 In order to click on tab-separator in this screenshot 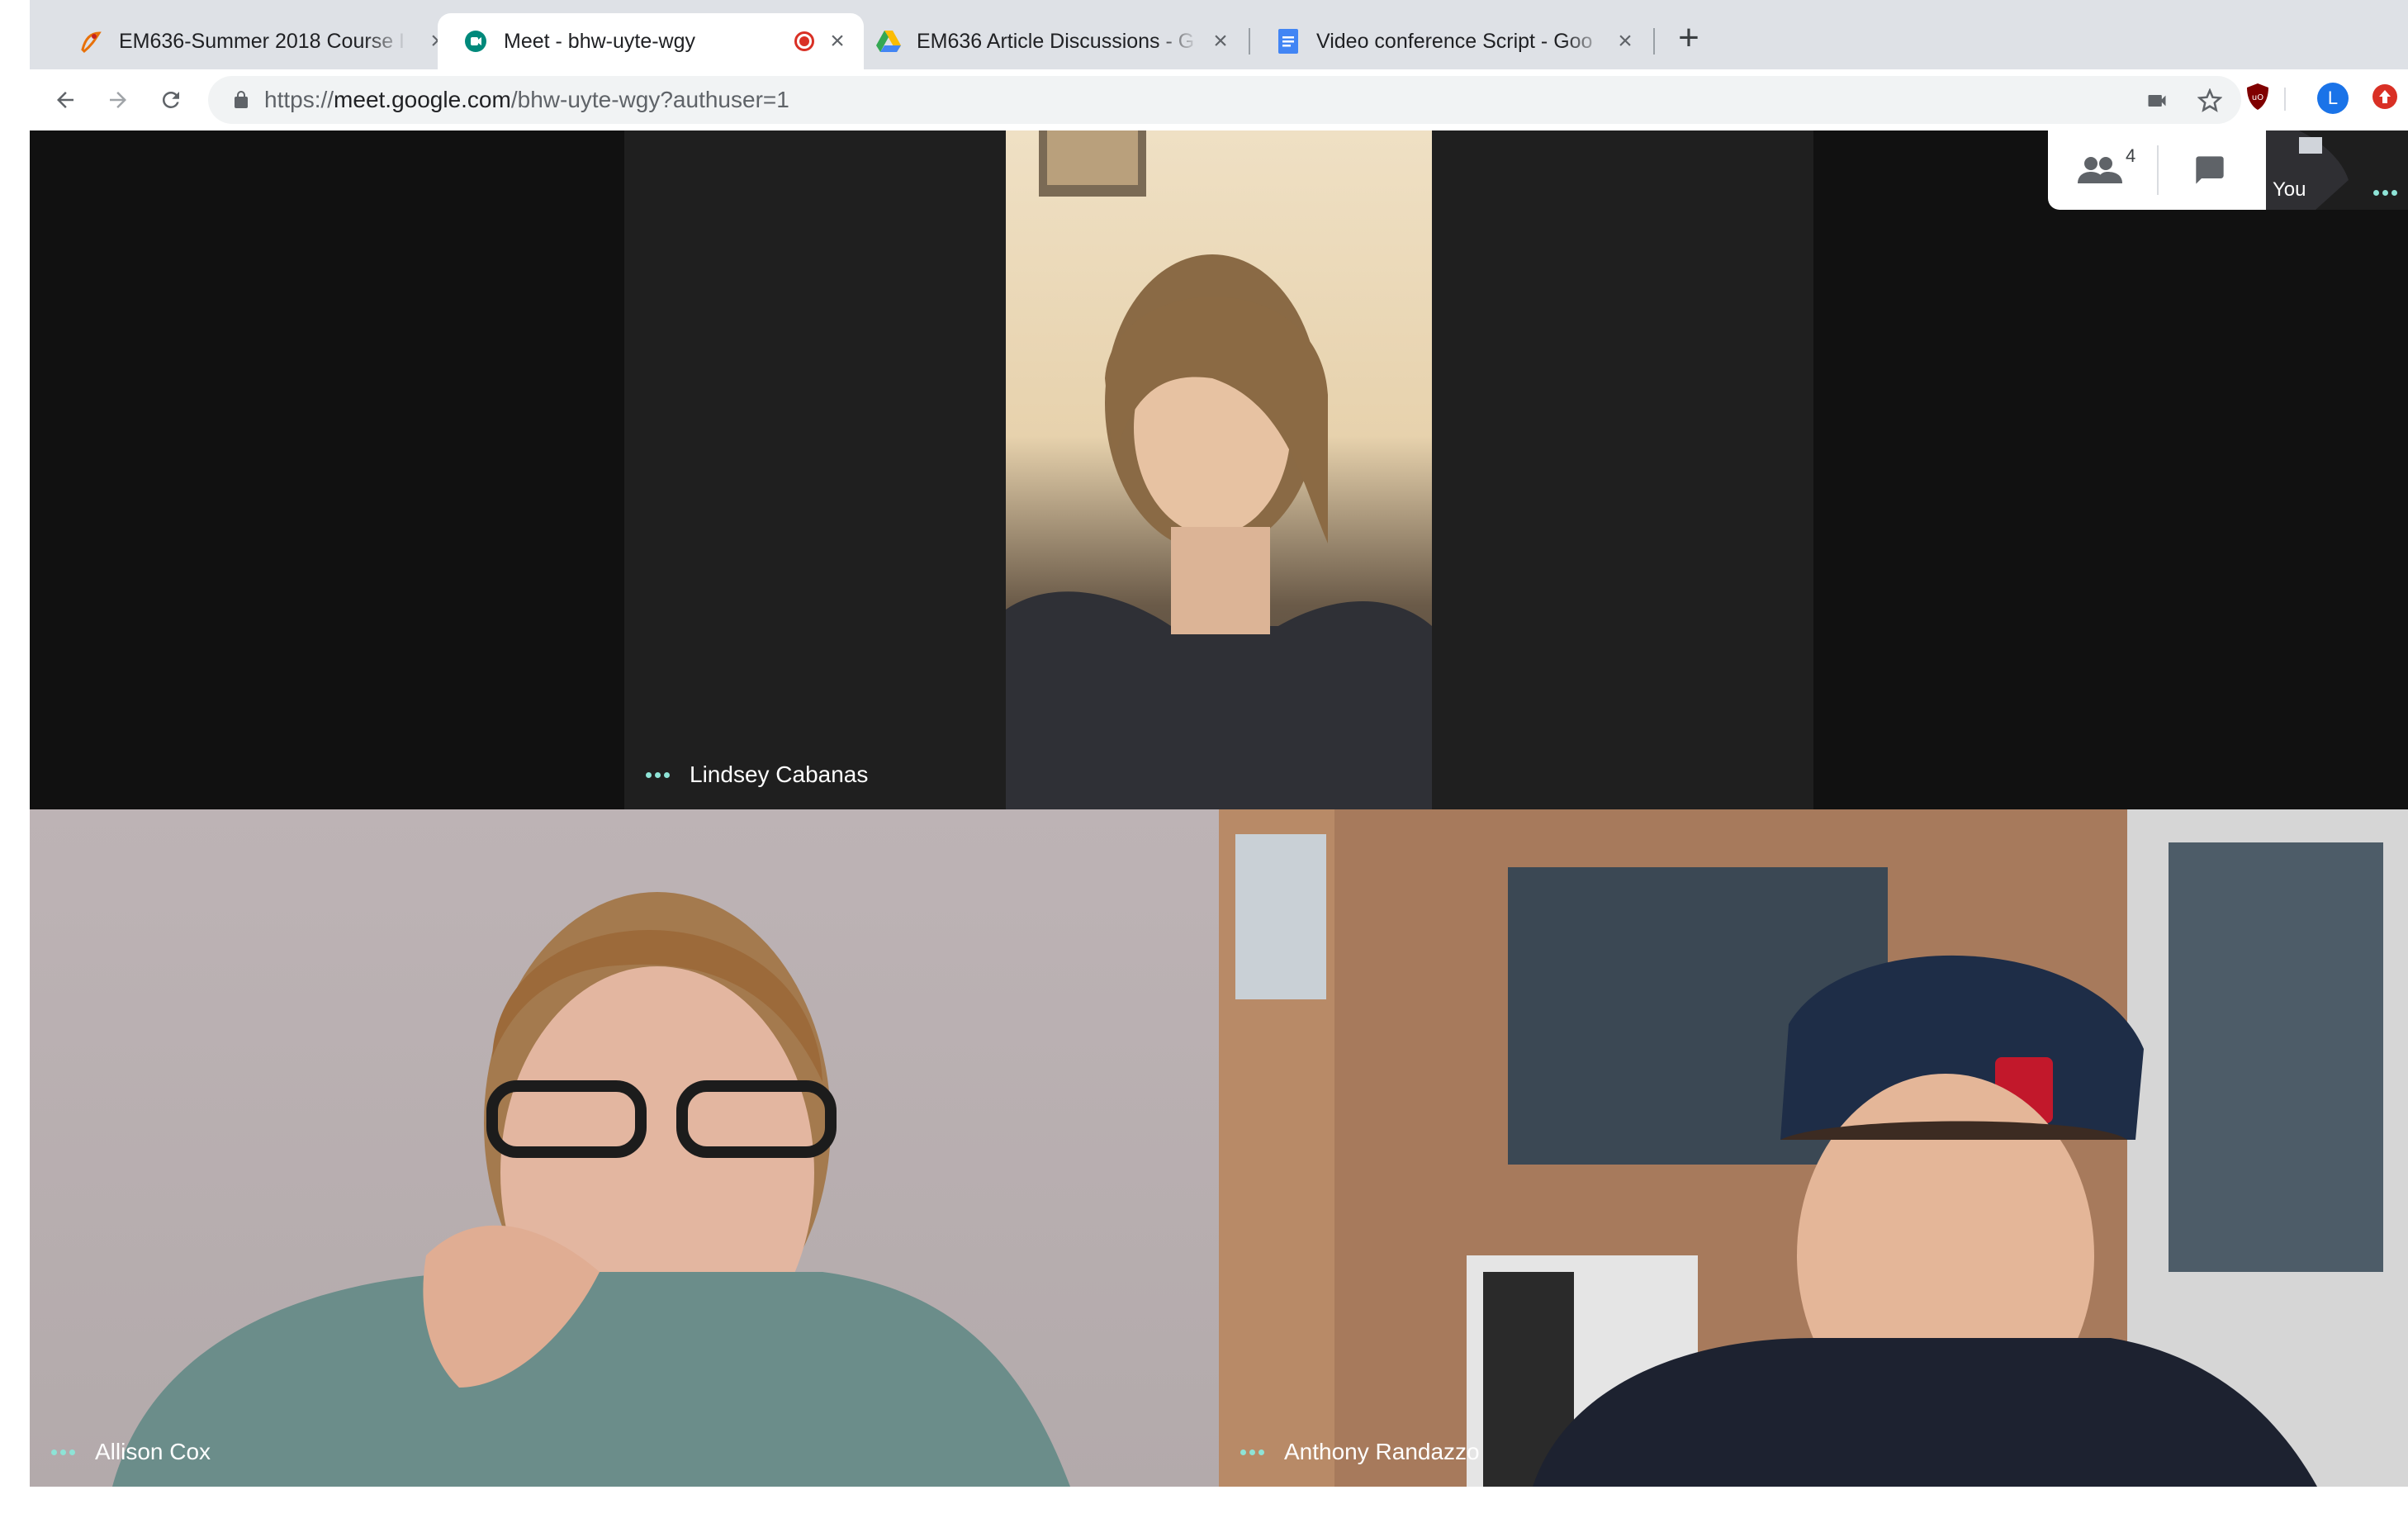, I will do `click(1654, 41)`.